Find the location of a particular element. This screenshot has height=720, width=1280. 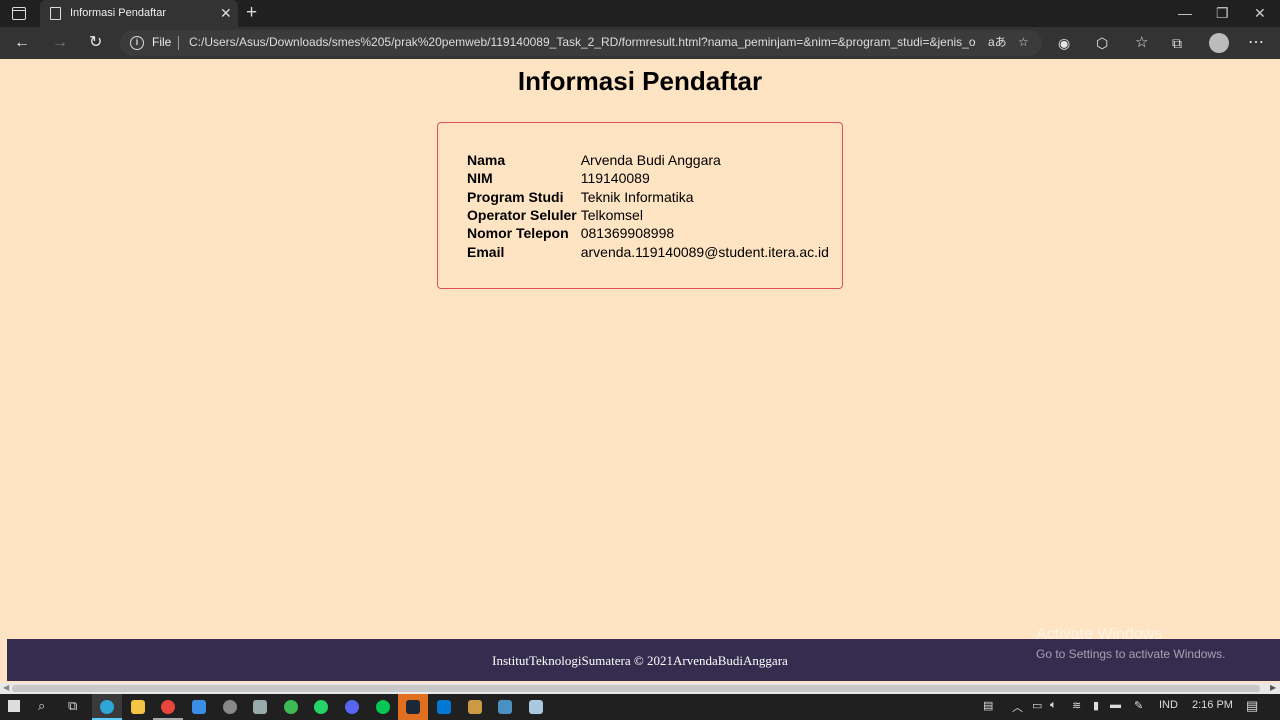

discord-icon is located at coordinates (352, 707).